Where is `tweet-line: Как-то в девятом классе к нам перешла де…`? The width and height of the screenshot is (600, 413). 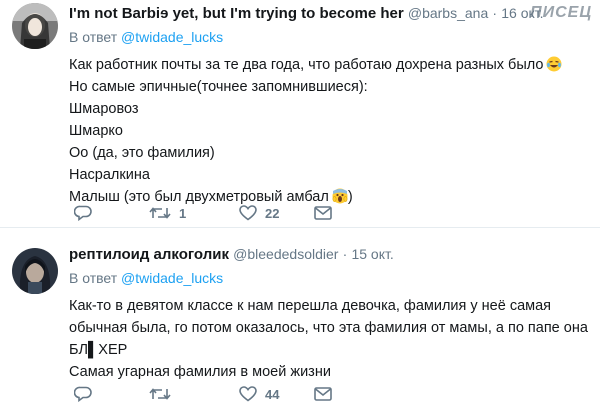 tweet-line: Как-то в девятом классе к нам перешла де… is located at coordinates (310, 306).